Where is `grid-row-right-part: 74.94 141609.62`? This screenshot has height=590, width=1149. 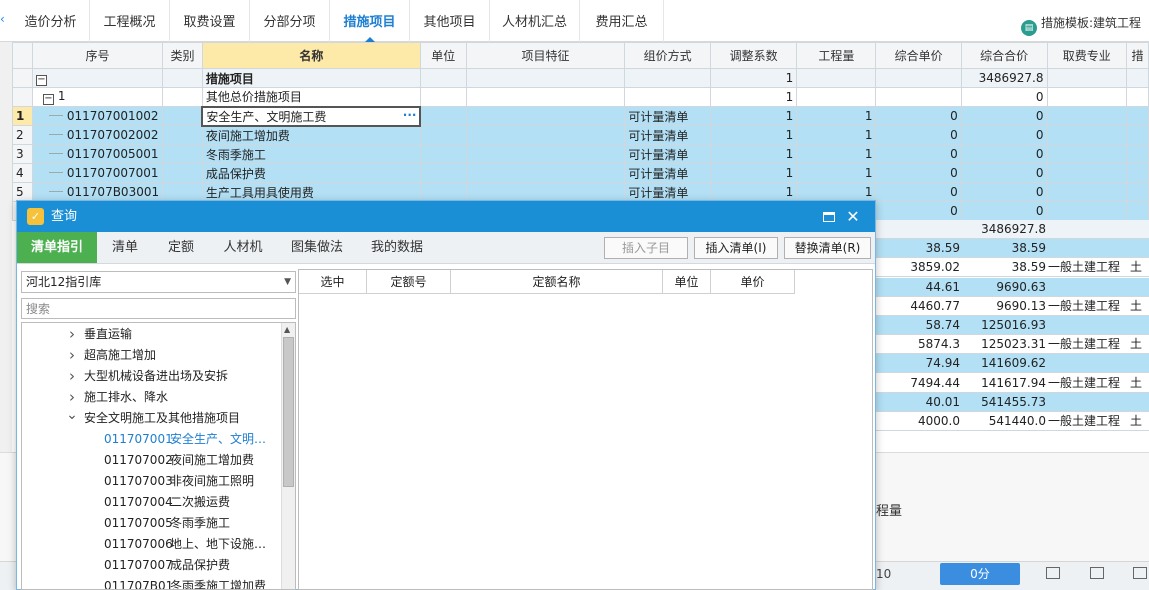 grid-row-right-part: 74.94 141609.62 is located at coordinates (1012, 364).